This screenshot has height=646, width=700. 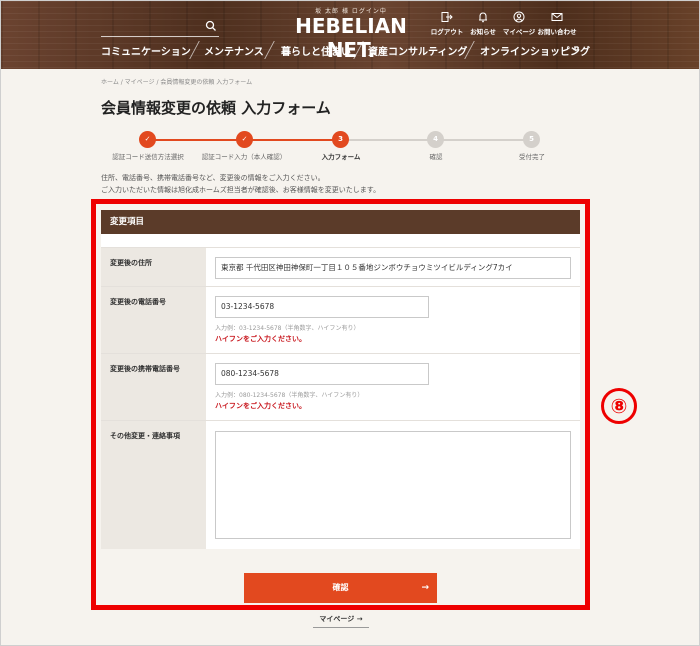 I want to click on step-4-number: 4, so click(x=435, y=139).